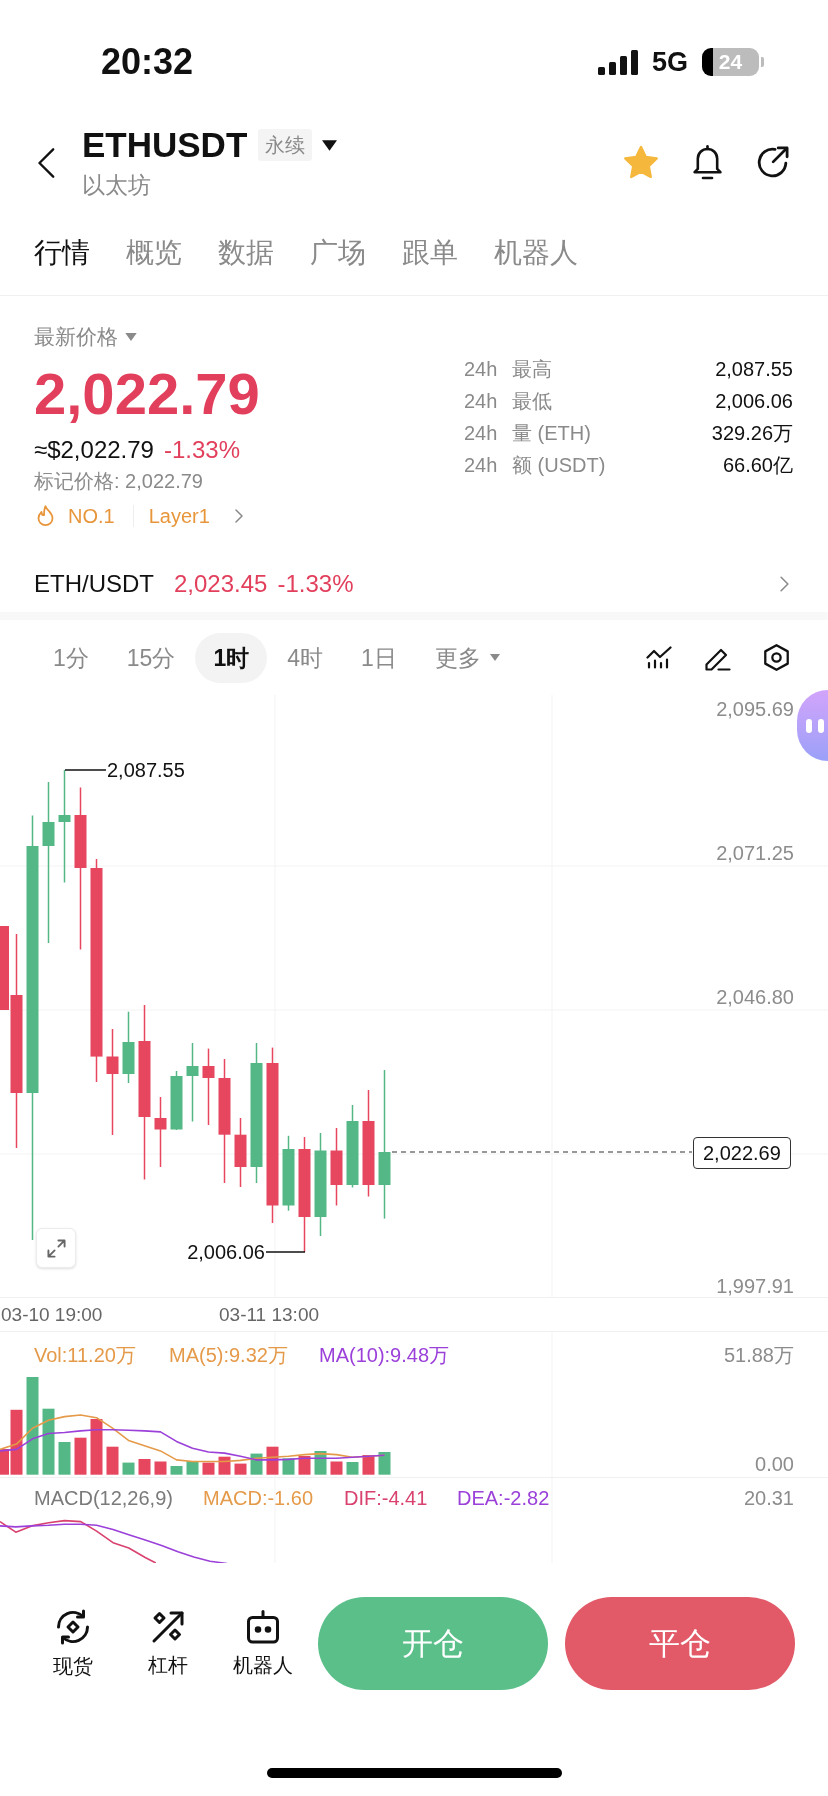  I want to click on expand-button, so click(56, 1248).